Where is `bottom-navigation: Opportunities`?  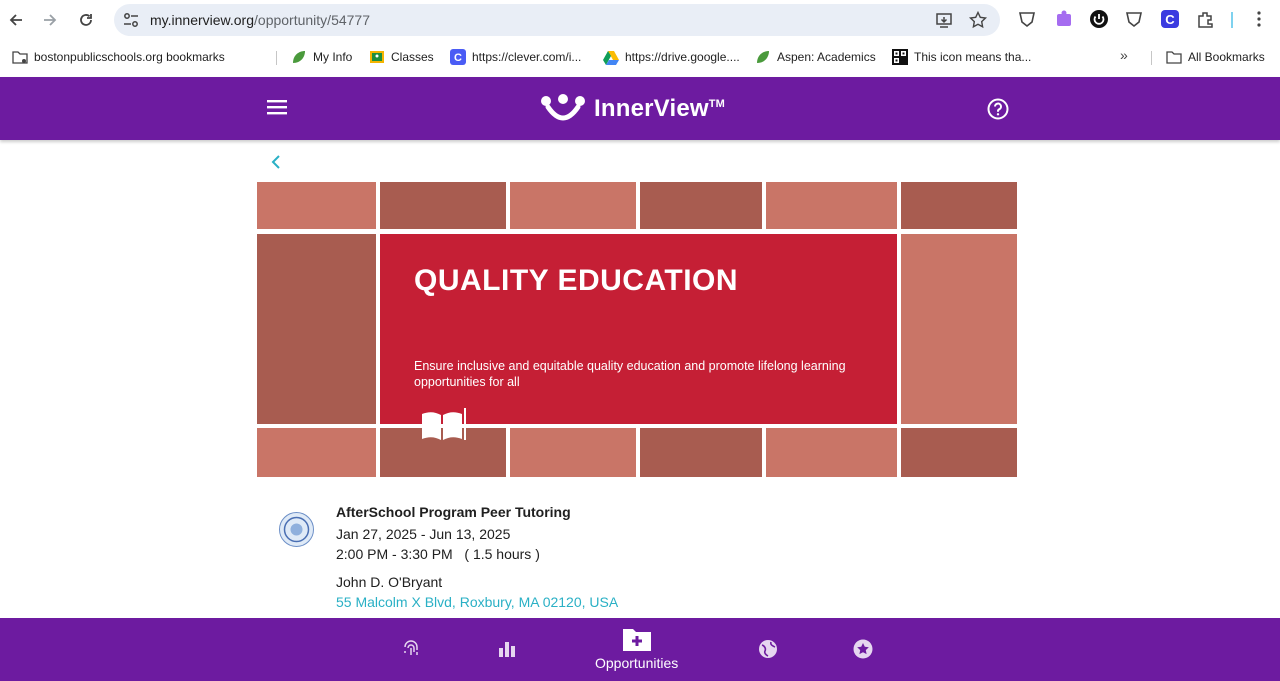
bottom-navigation: Opportunities is located at coordinates (640, 649).